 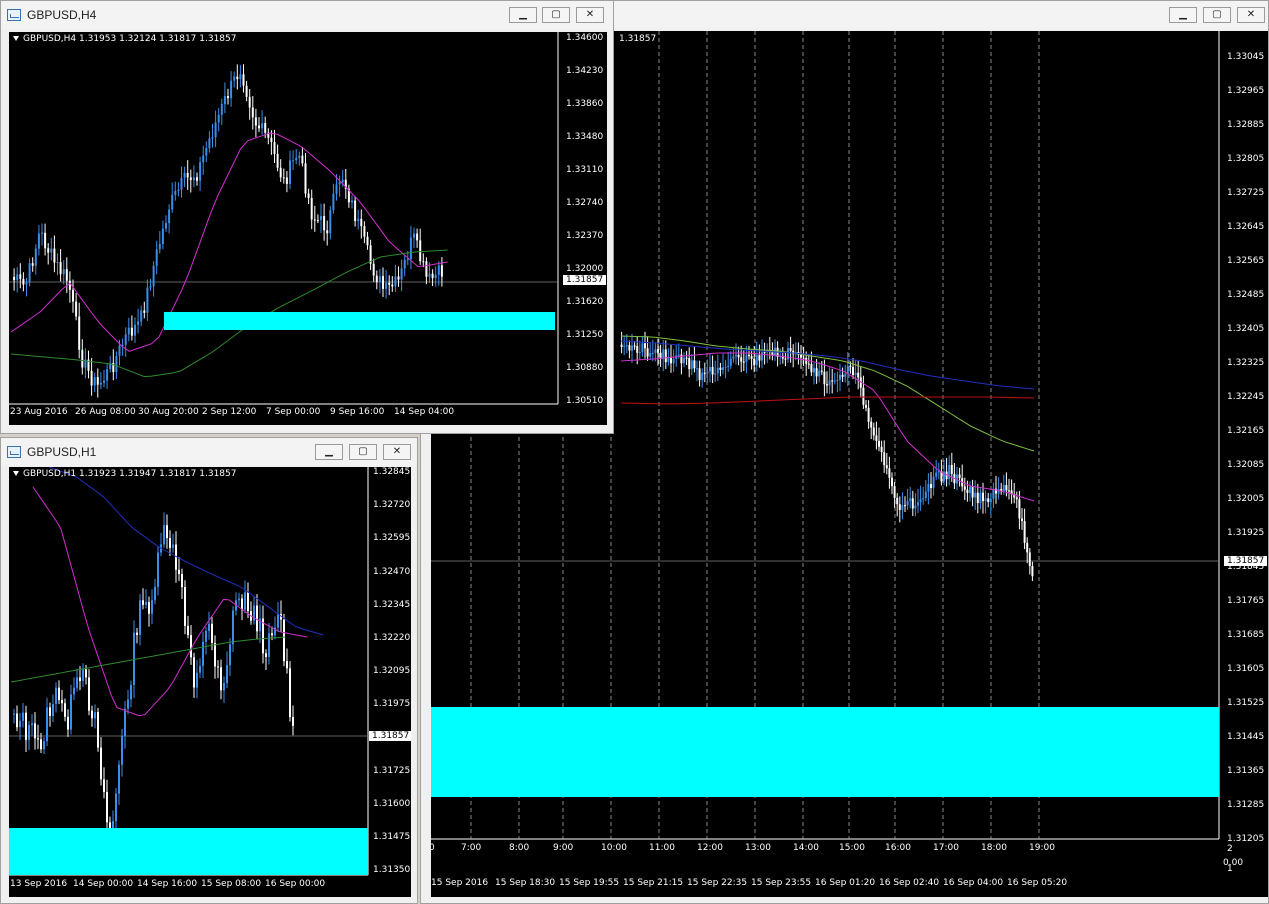 What do you see at coordinates (188, 851) in the screenshot?
I see `demand-zone-h1` at bounding box center [188, 851].